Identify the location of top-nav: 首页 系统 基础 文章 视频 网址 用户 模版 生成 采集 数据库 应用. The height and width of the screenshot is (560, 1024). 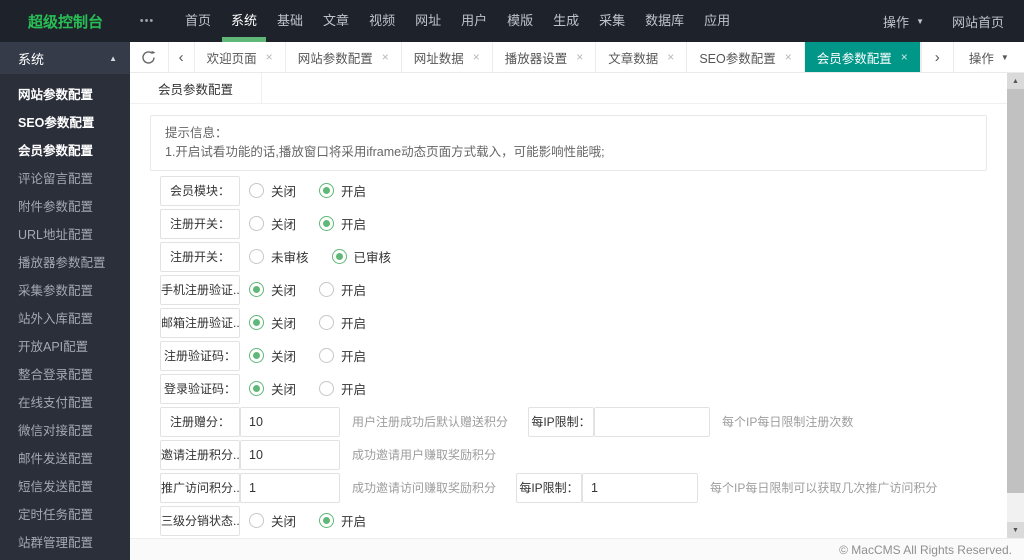
(458, 21).